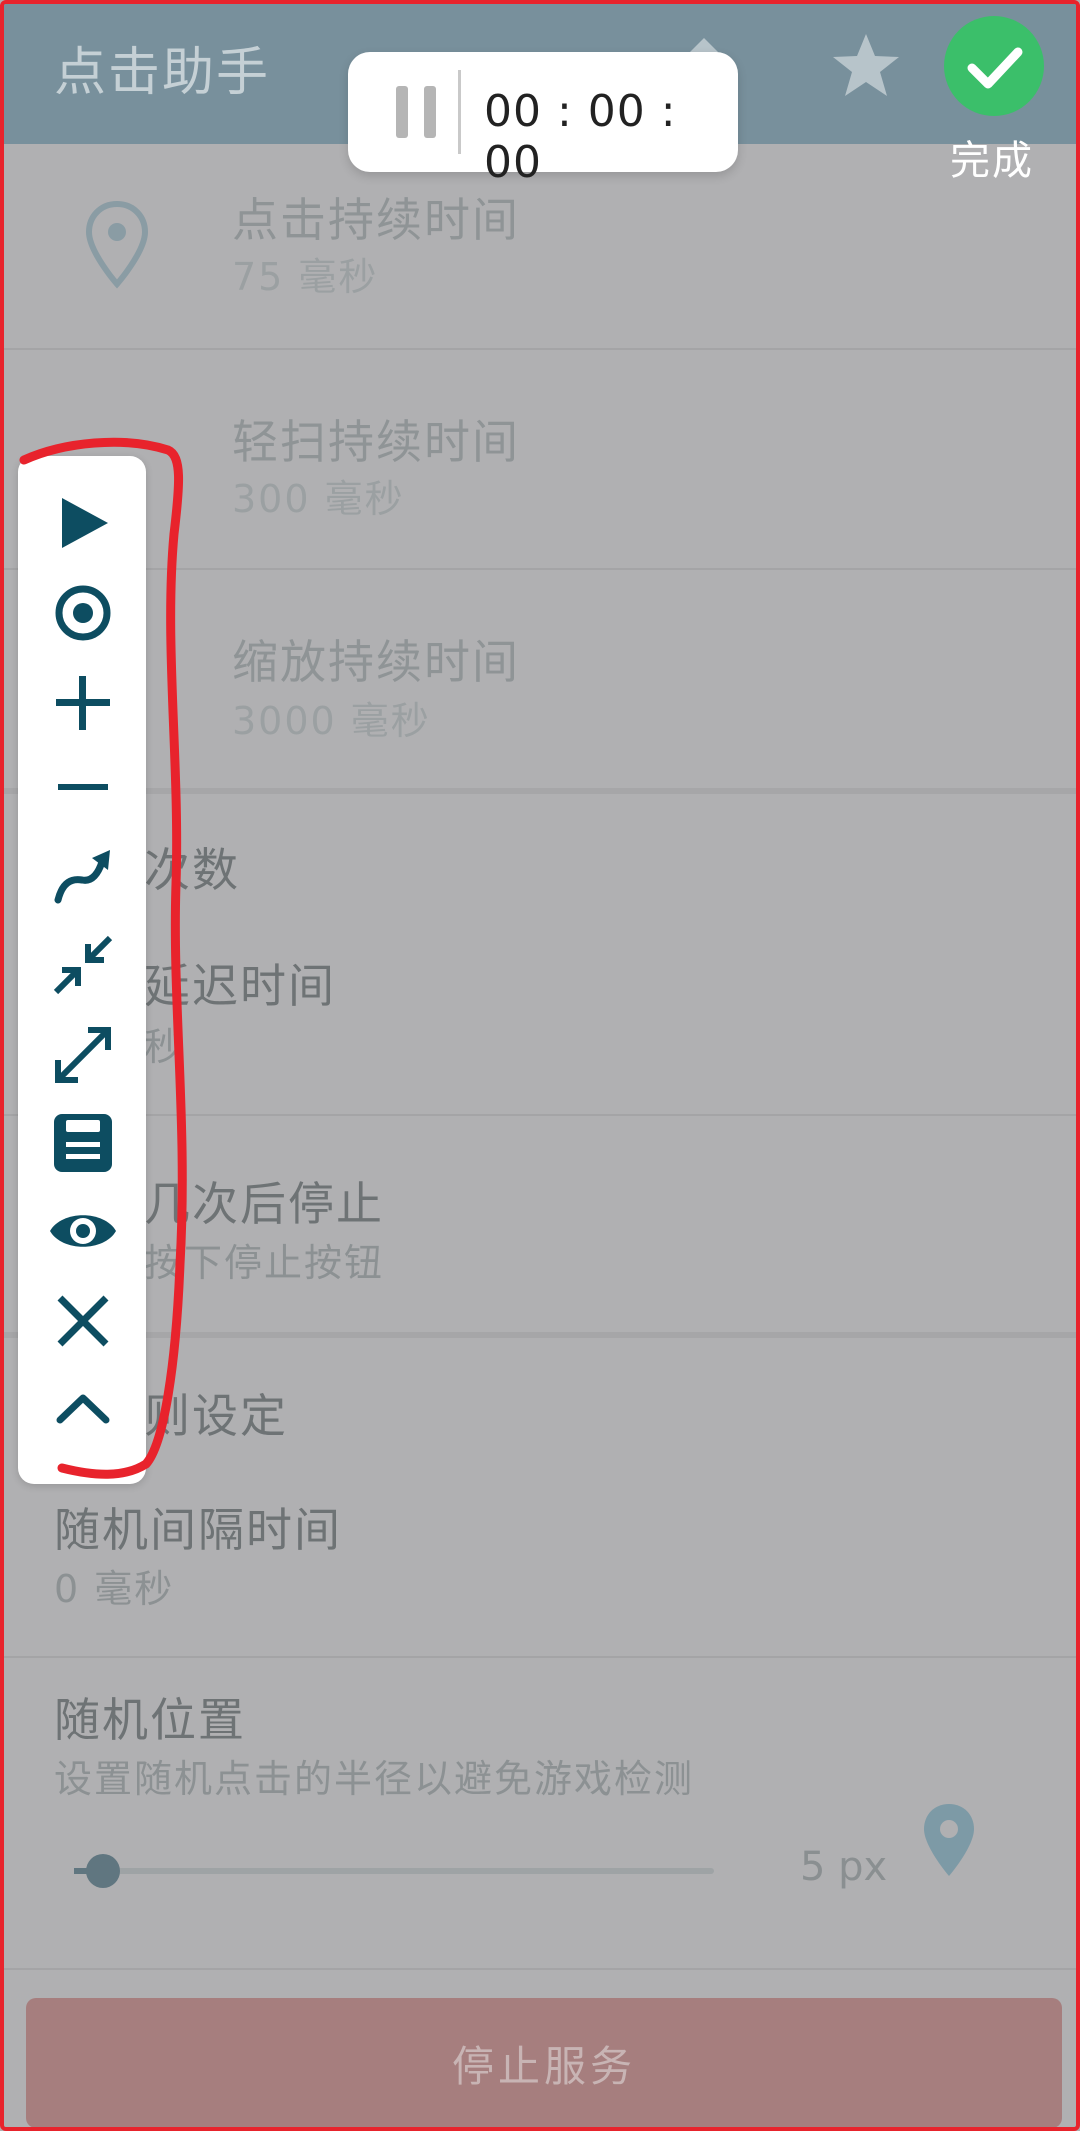 The image size is (1080, 2131). I want to click on timer-display: 00 : 00 : 00, so click(580, 137).